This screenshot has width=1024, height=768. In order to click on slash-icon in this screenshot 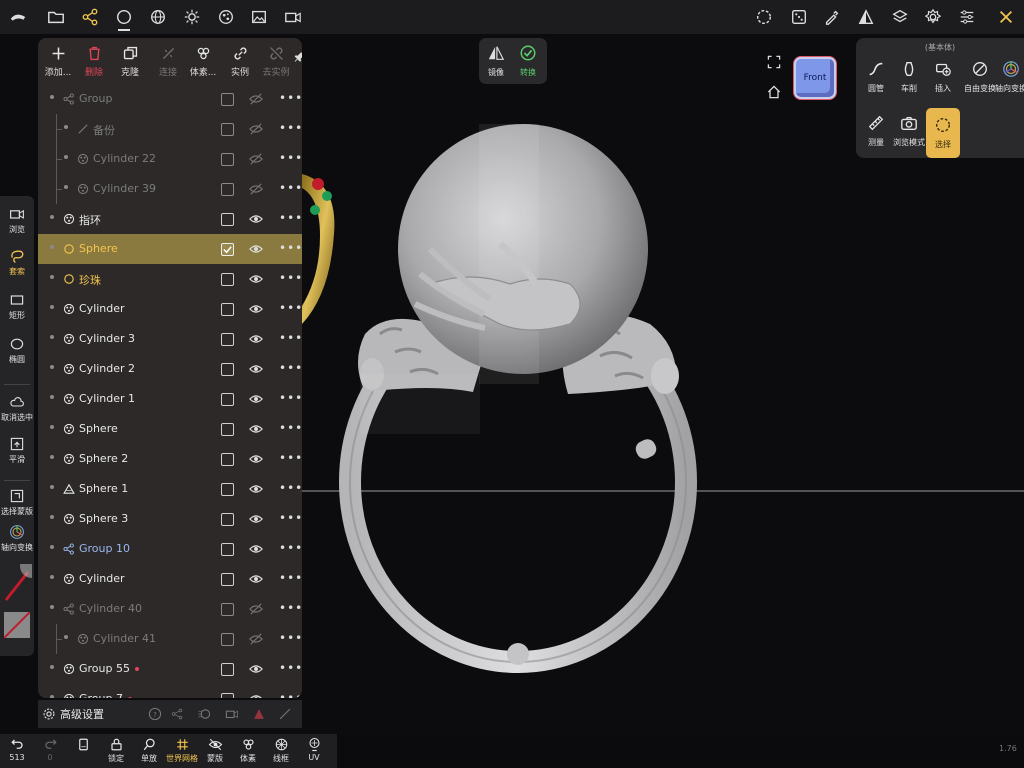, I will do `click(285, 715)`.